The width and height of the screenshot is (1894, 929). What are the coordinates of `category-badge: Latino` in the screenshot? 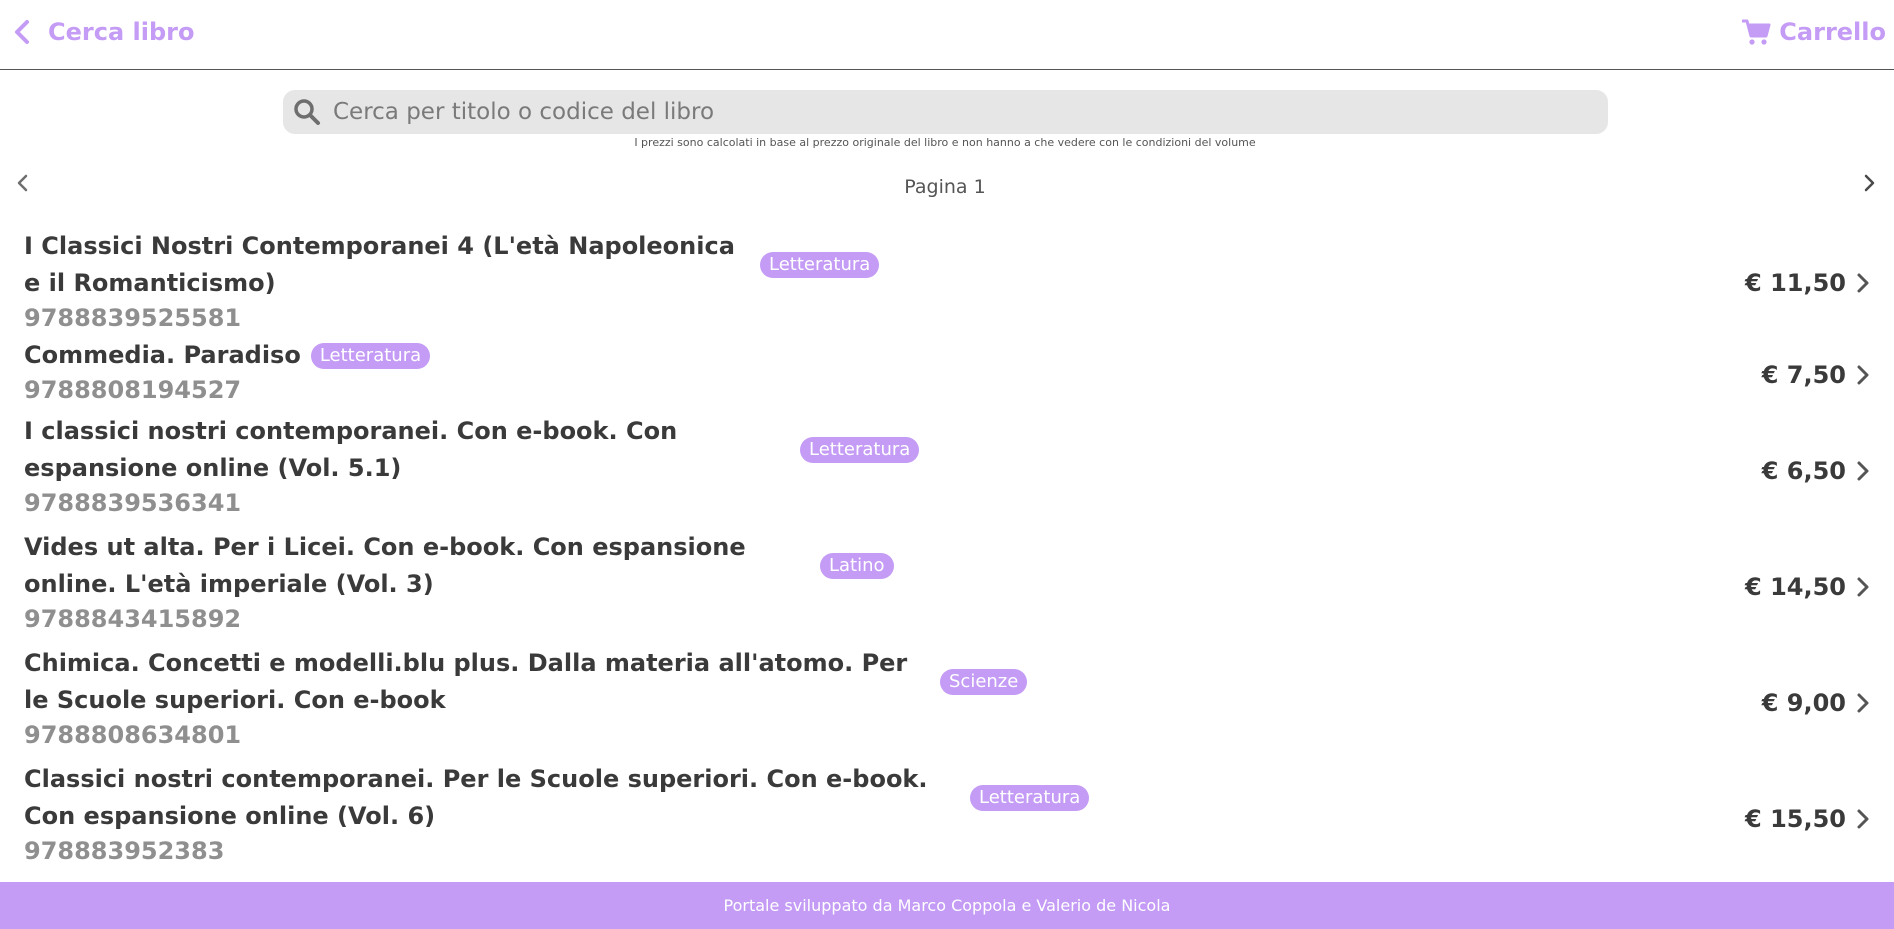 It's located at (857, 566).